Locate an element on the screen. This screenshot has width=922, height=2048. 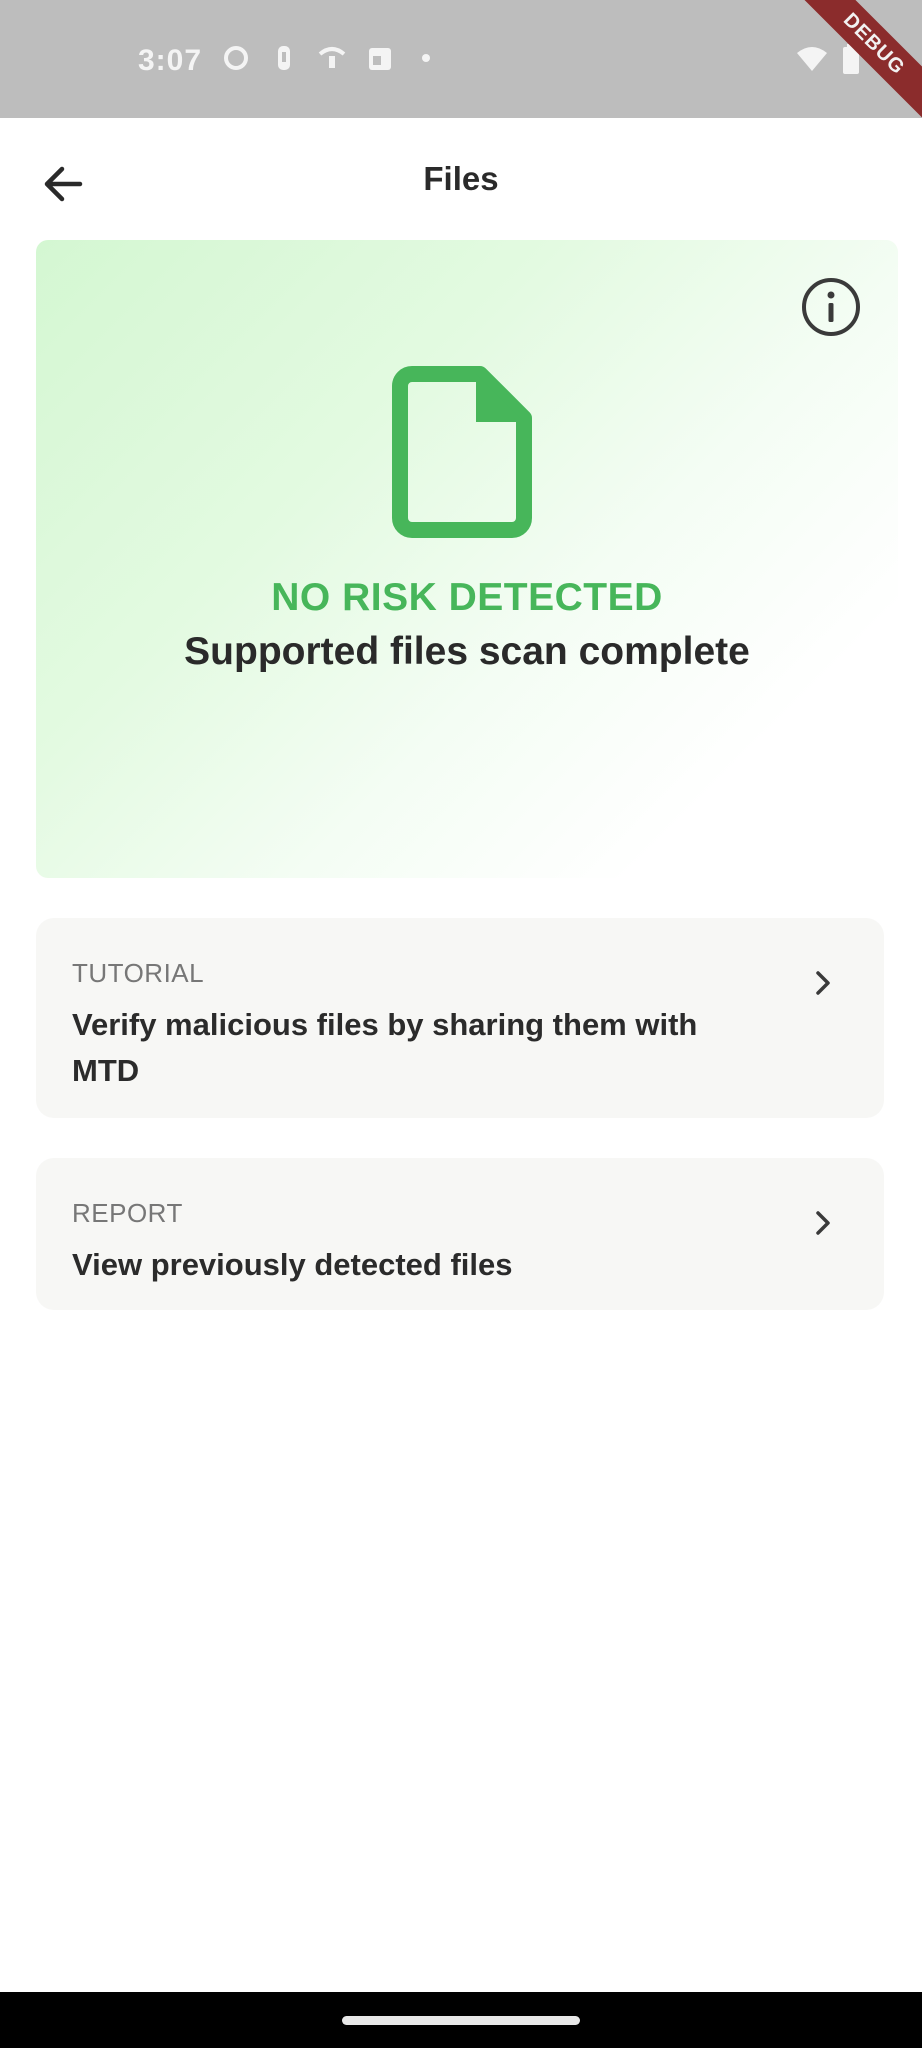
notification-dot is located at coordinates (426, 58).